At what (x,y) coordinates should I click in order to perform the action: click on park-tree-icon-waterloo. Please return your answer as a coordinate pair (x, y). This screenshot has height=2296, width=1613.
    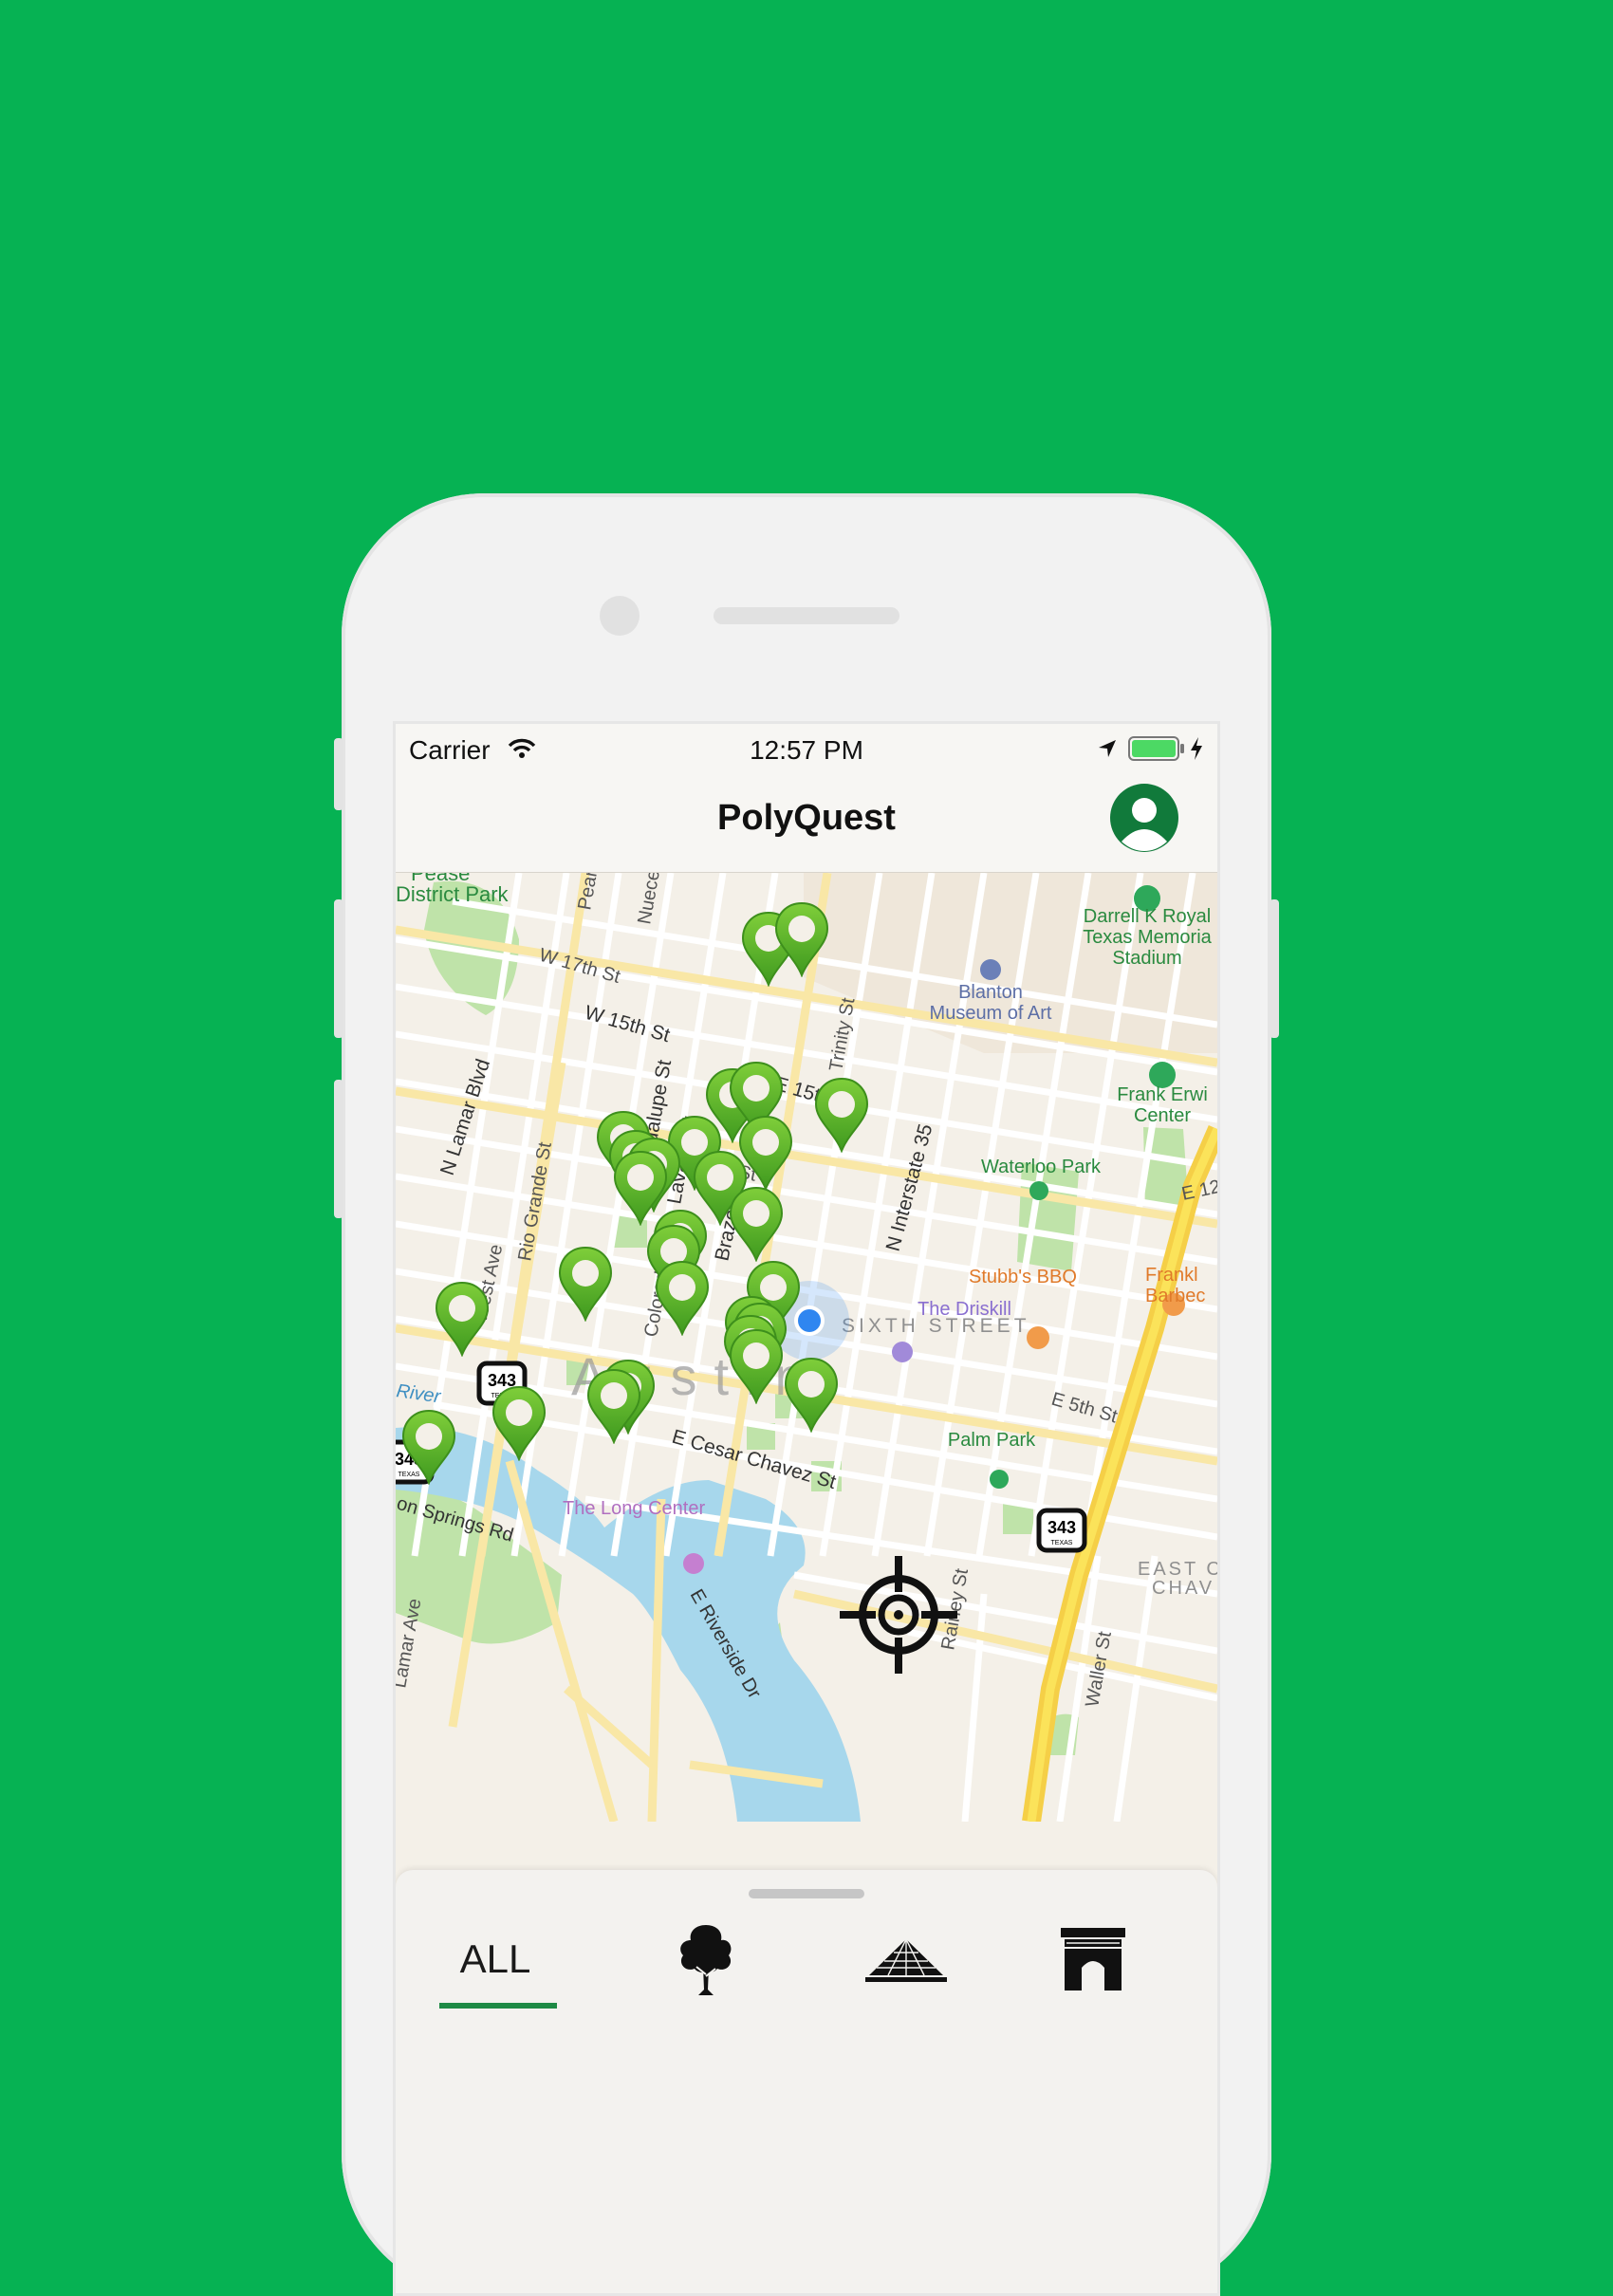
    Looking at the image, I should click on (1038, 1190).